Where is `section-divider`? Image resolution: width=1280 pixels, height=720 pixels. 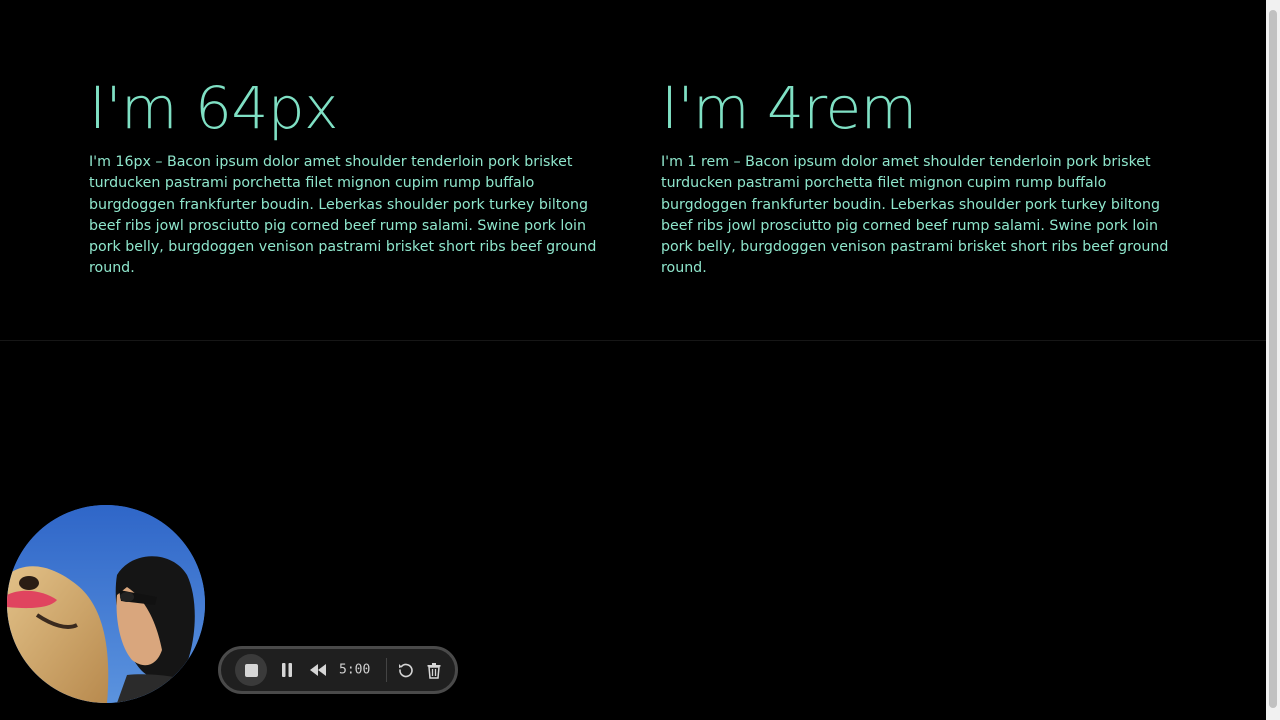
section-divider is located at coordinates (633, 340).